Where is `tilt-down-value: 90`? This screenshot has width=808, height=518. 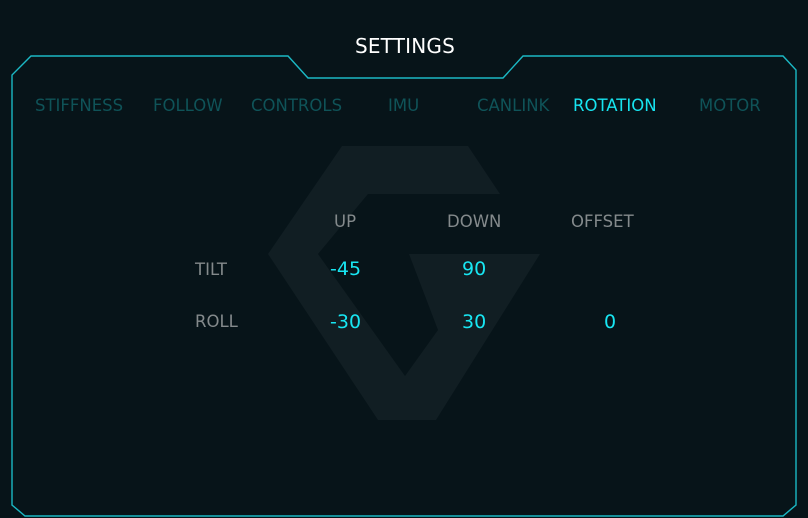
tilt-down-value: 90 is located at coordinates (474, 269).